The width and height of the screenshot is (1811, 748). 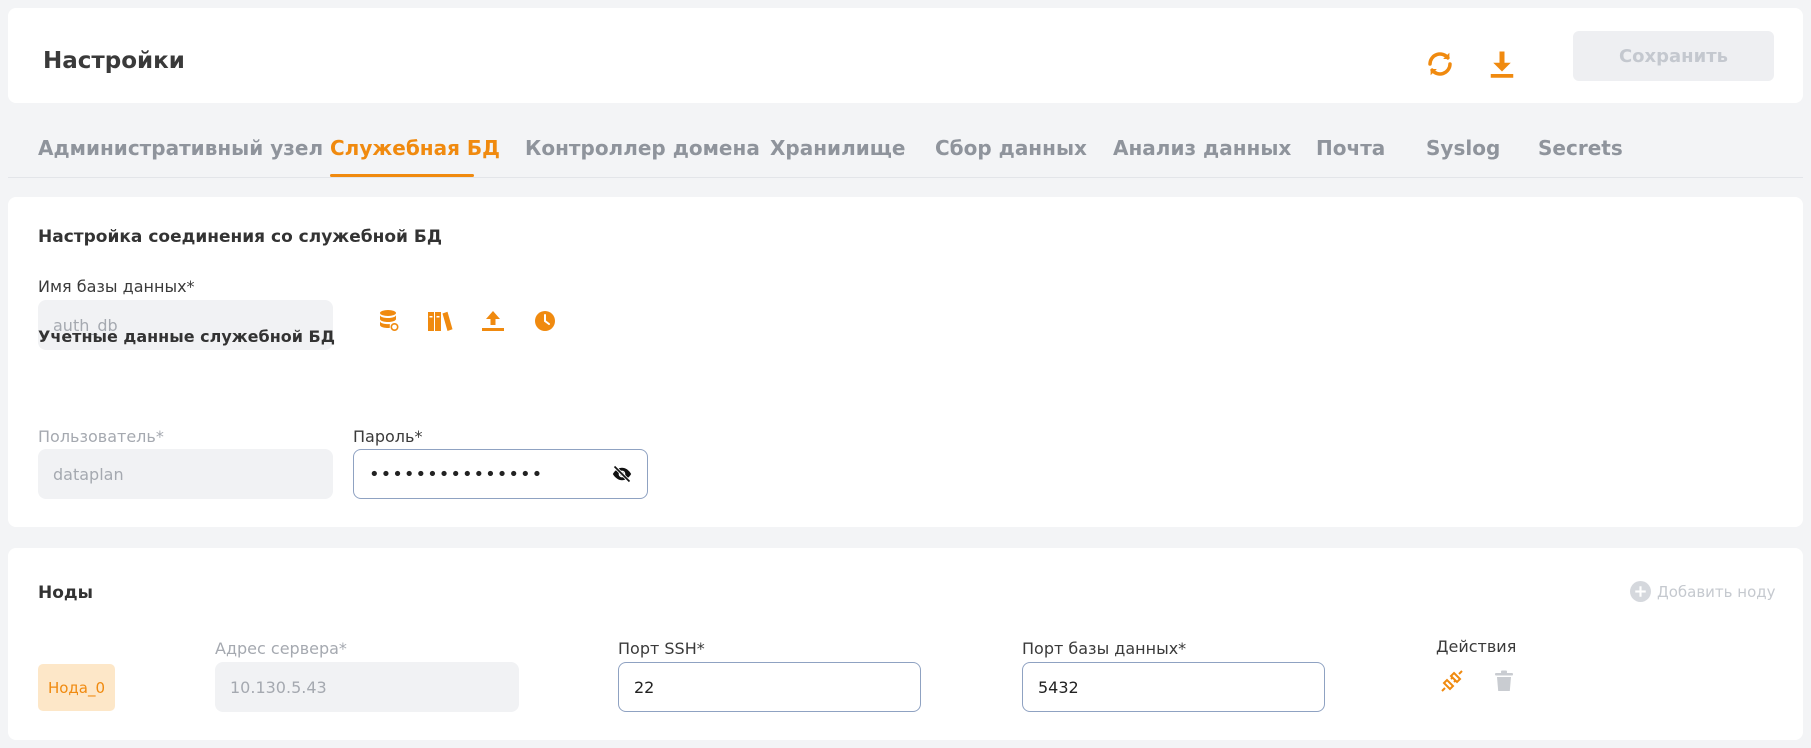 I want to click on header-bar: Настройки Сохранить, so click(x=905, y=55).